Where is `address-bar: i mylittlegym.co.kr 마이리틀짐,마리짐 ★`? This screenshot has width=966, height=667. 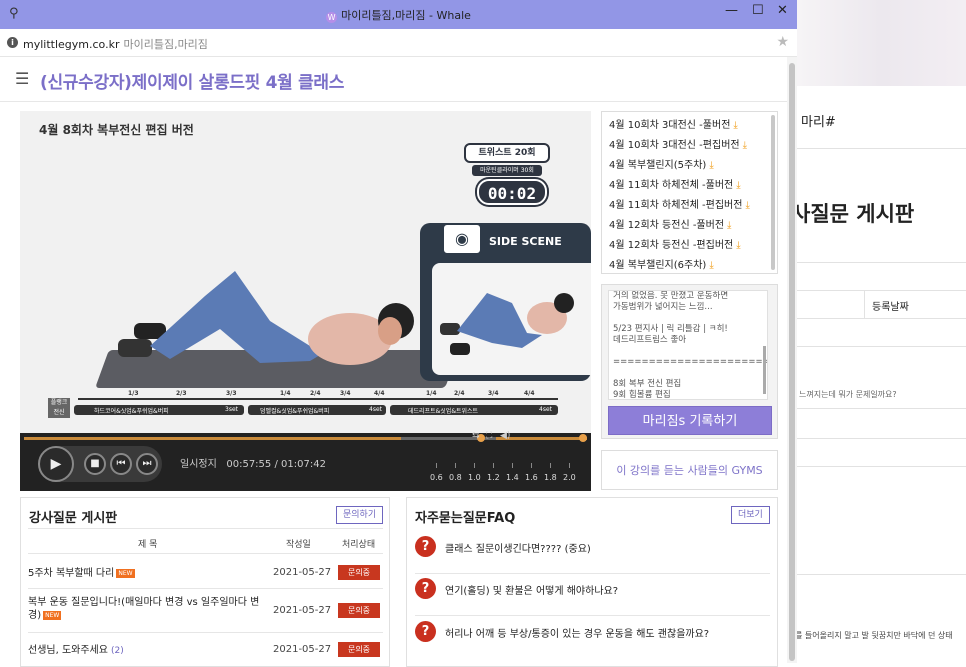
address-bar: i mylittlegym.co.kr 마이리틀짐,마리짐 ★ is located at coordinates (398, 43).